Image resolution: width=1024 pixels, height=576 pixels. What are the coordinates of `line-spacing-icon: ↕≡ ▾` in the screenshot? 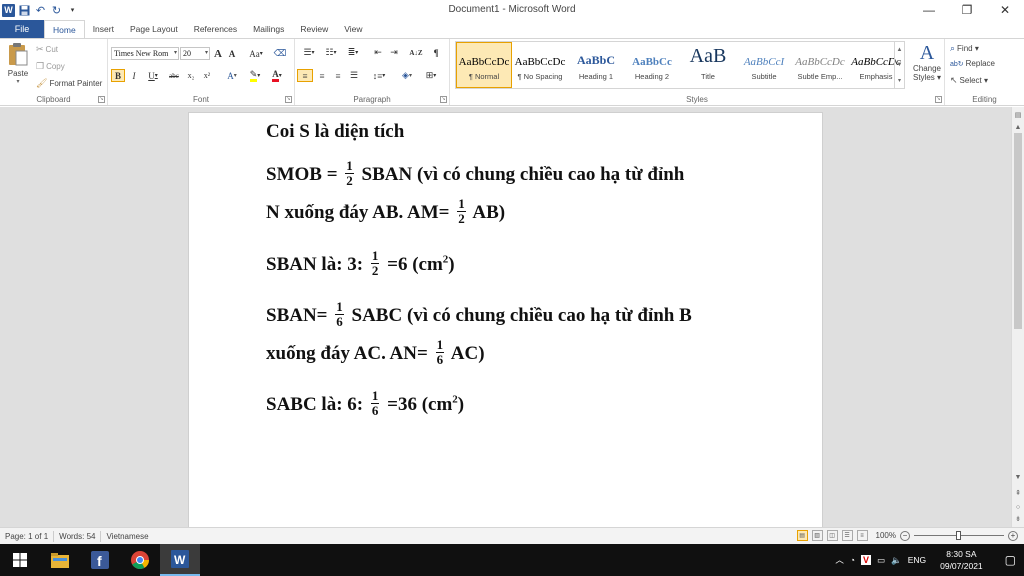 It's located at (379, 75).